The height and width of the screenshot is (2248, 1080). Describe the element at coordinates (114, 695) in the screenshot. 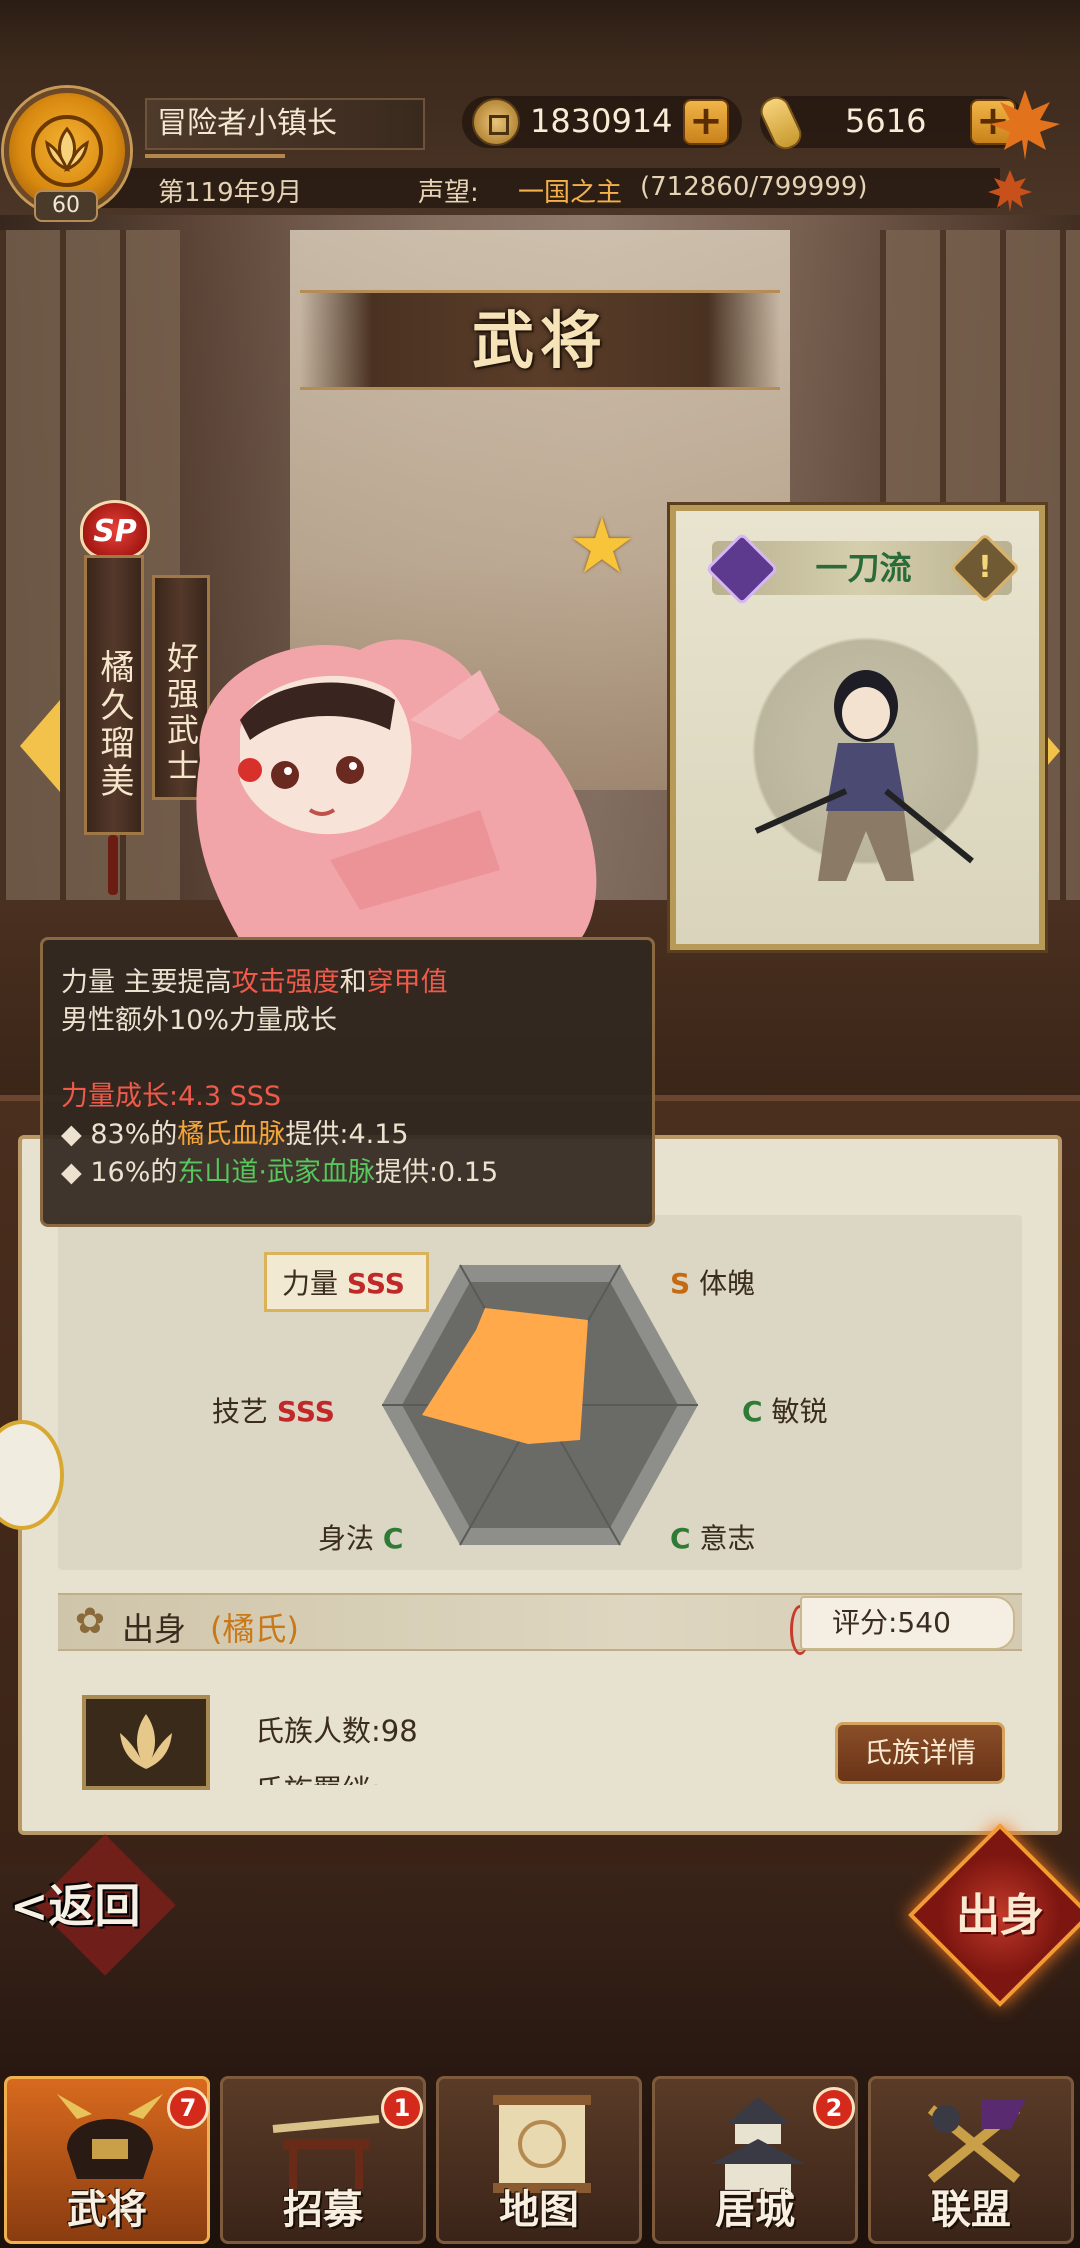

I see `character-name: 橘久瑠美` at that location.